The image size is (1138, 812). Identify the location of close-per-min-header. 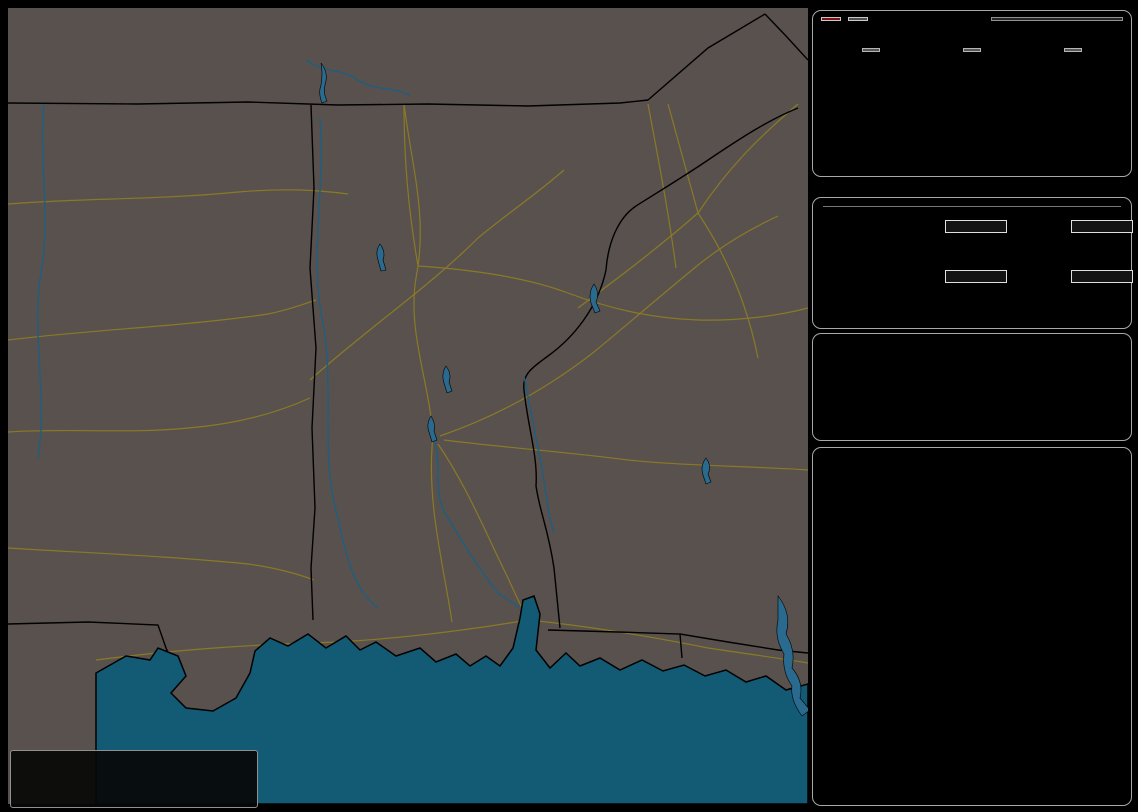
(971, 50).